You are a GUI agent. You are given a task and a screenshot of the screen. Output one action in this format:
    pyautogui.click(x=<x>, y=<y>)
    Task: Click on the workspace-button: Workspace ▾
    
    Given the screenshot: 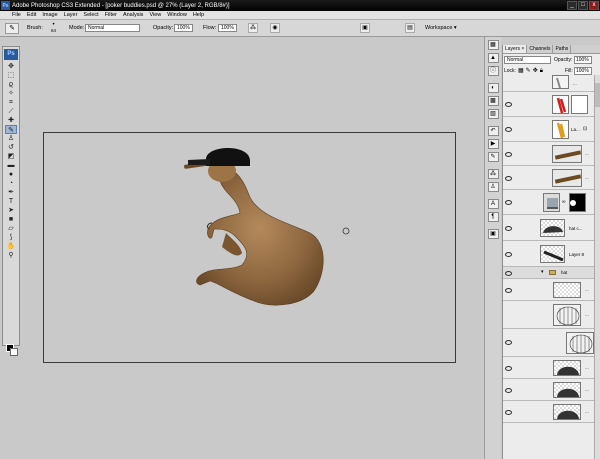 What is the action you would take?
    pyautogui.click(x=441, y=28)
    